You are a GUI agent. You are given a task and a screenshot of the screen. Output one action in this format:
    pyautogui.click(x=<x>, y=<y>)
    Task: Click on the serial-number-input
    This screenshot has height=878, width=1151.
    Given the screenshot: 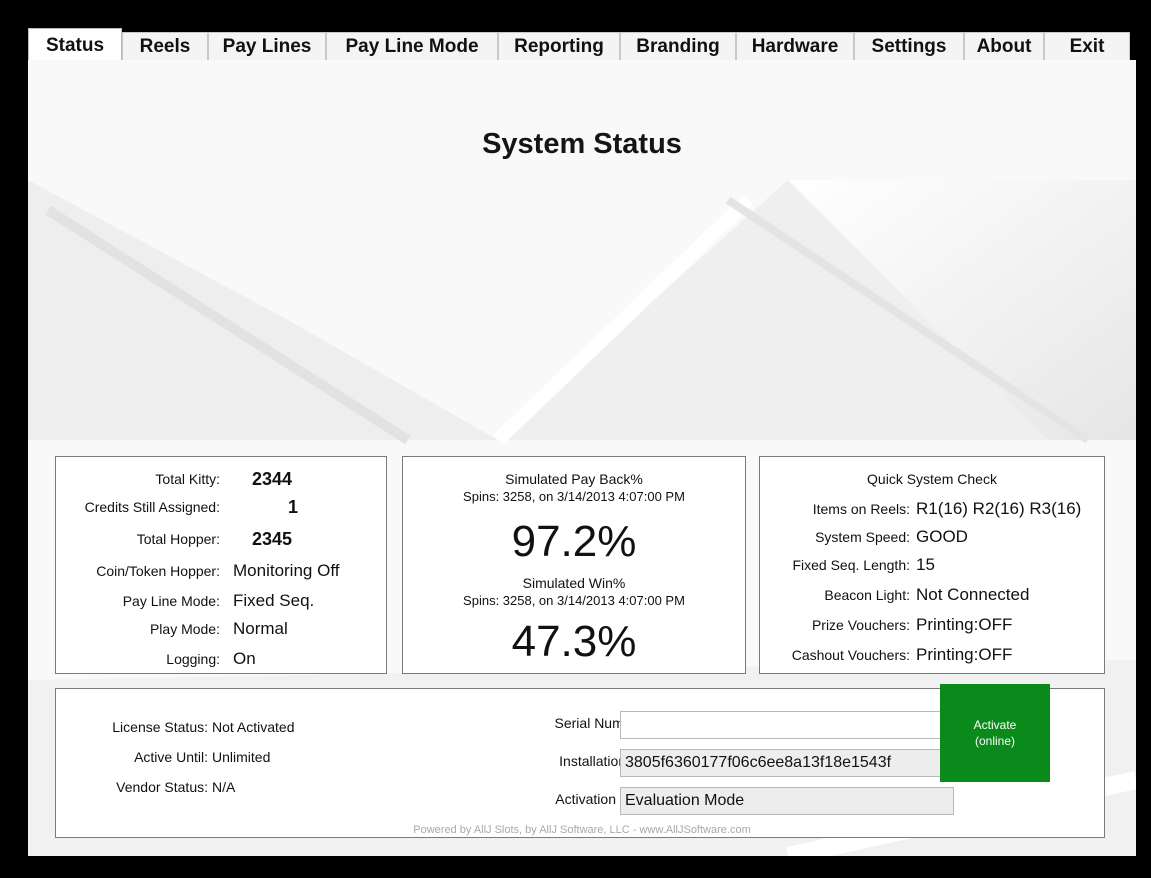 What is the action you would take?
    pyautogui.click(x=787, y=725)
    